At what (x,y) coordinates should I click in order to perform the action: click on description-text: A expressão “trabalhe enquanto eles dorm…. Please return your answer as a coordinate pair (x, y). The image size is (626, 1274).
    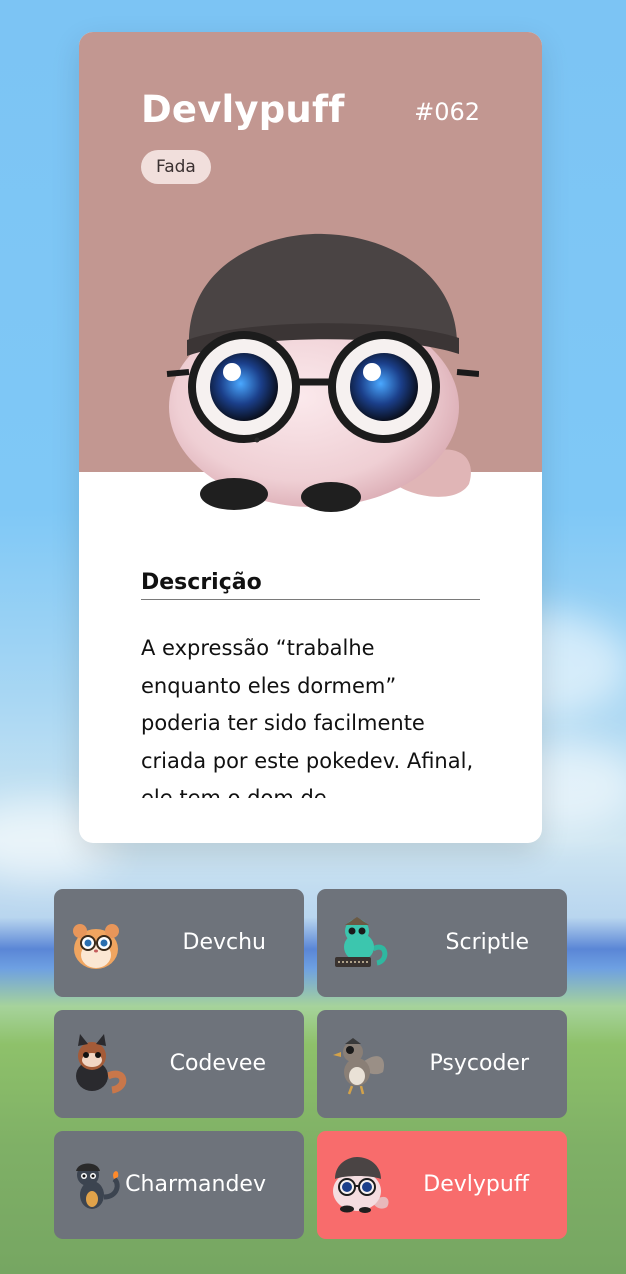
    Looking at the image, I should click on (307, 717).